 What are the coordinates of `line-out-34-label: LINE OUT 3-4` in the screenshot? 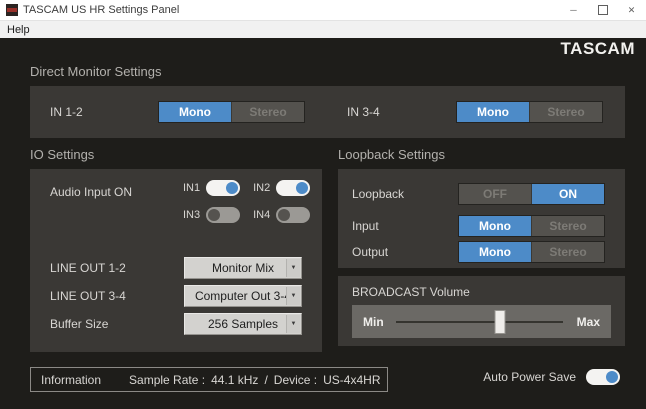 It's located at (88, 296).